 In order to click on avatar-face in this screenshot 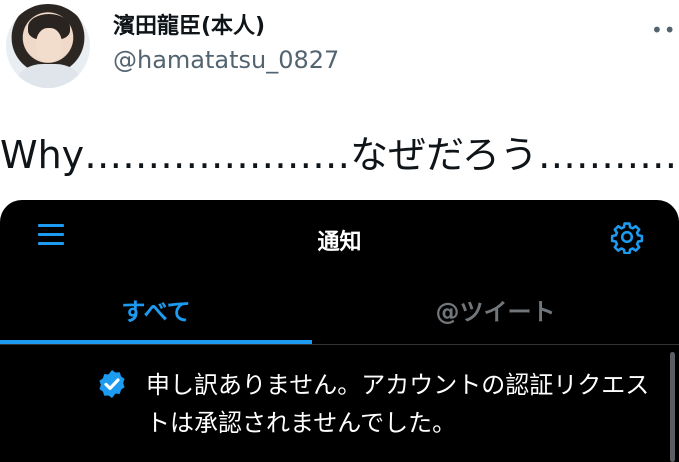, I will do `click(49, 45)`.